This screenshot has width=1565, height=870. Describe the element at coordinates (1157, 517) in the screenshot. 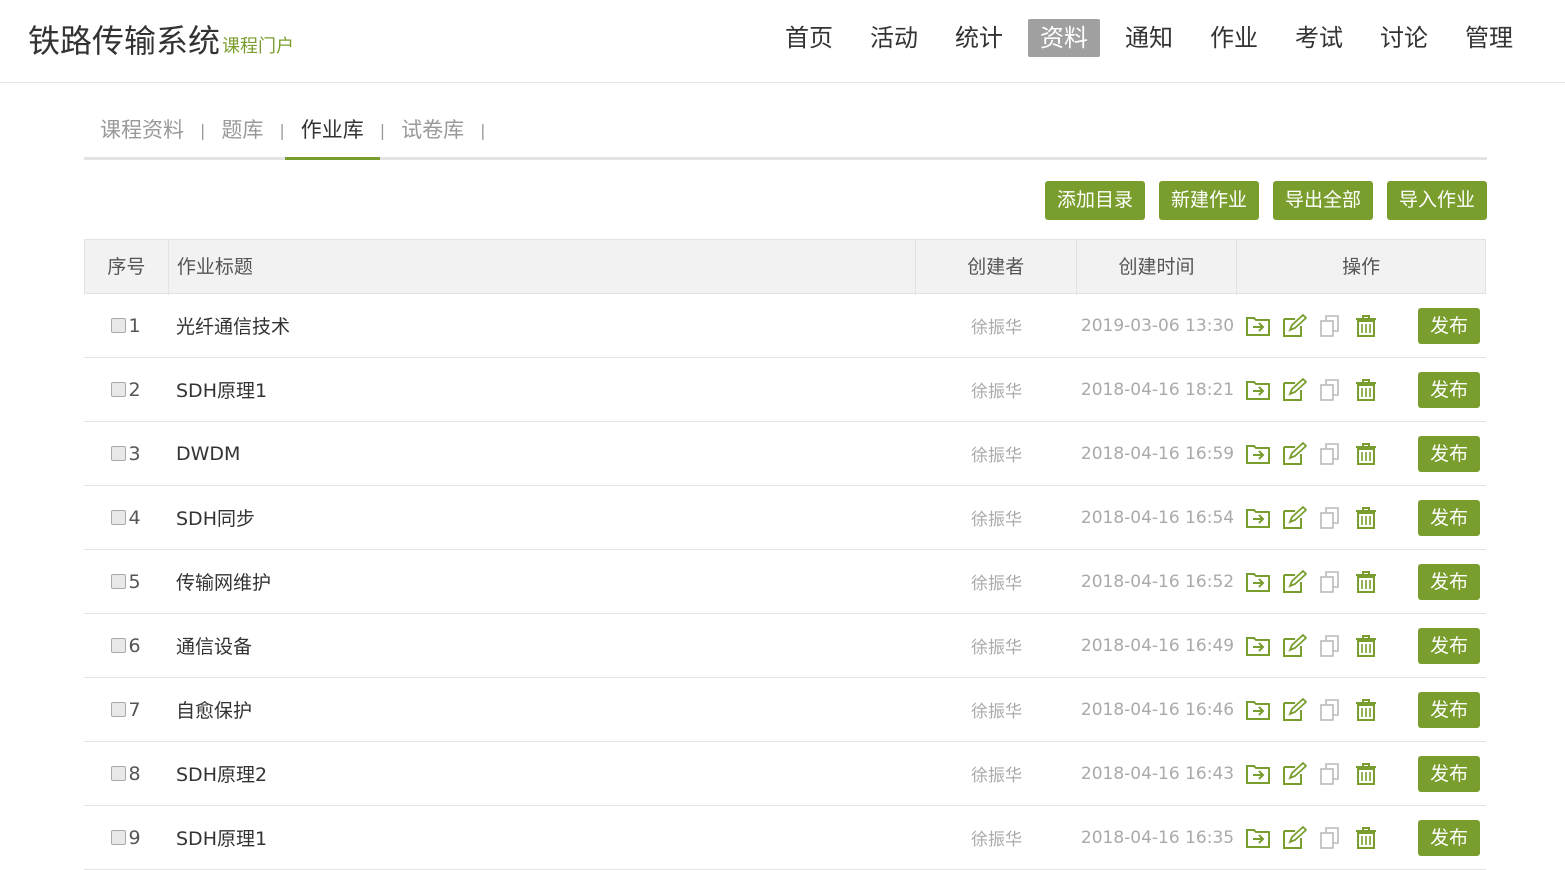

I see `created-time: 2018-04-16 16:54` at that location.